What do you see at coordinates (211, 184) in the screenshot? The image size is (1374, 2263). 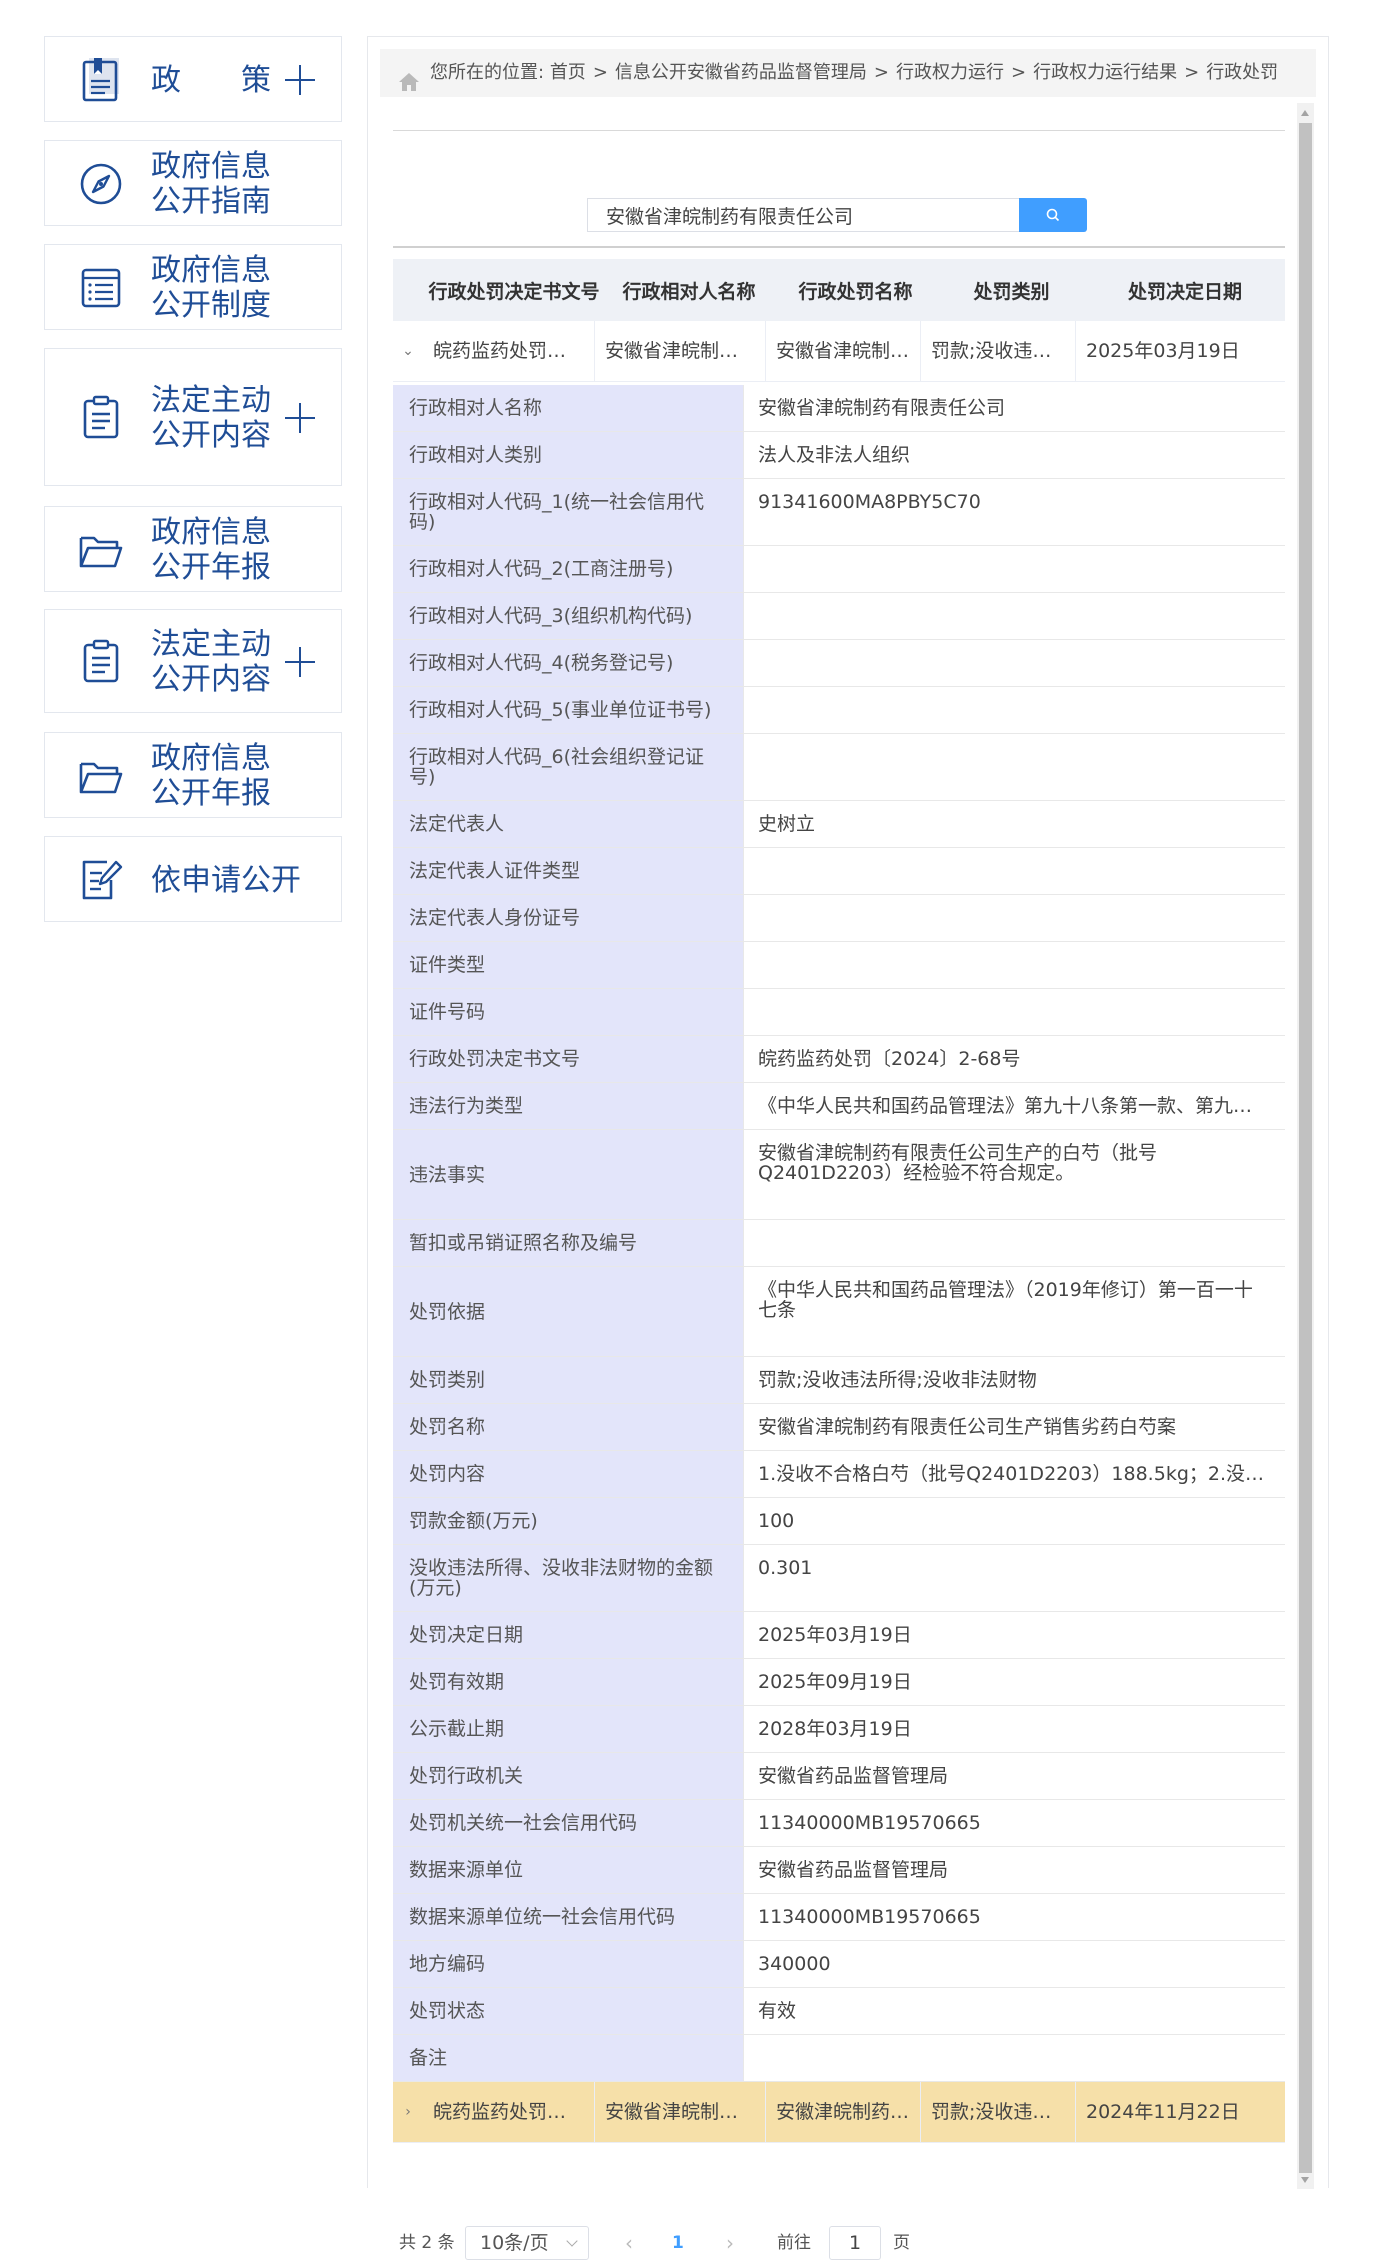 I see `sidebar-item-label: 政府信息 公开指南` at bounding box center [211, 184].